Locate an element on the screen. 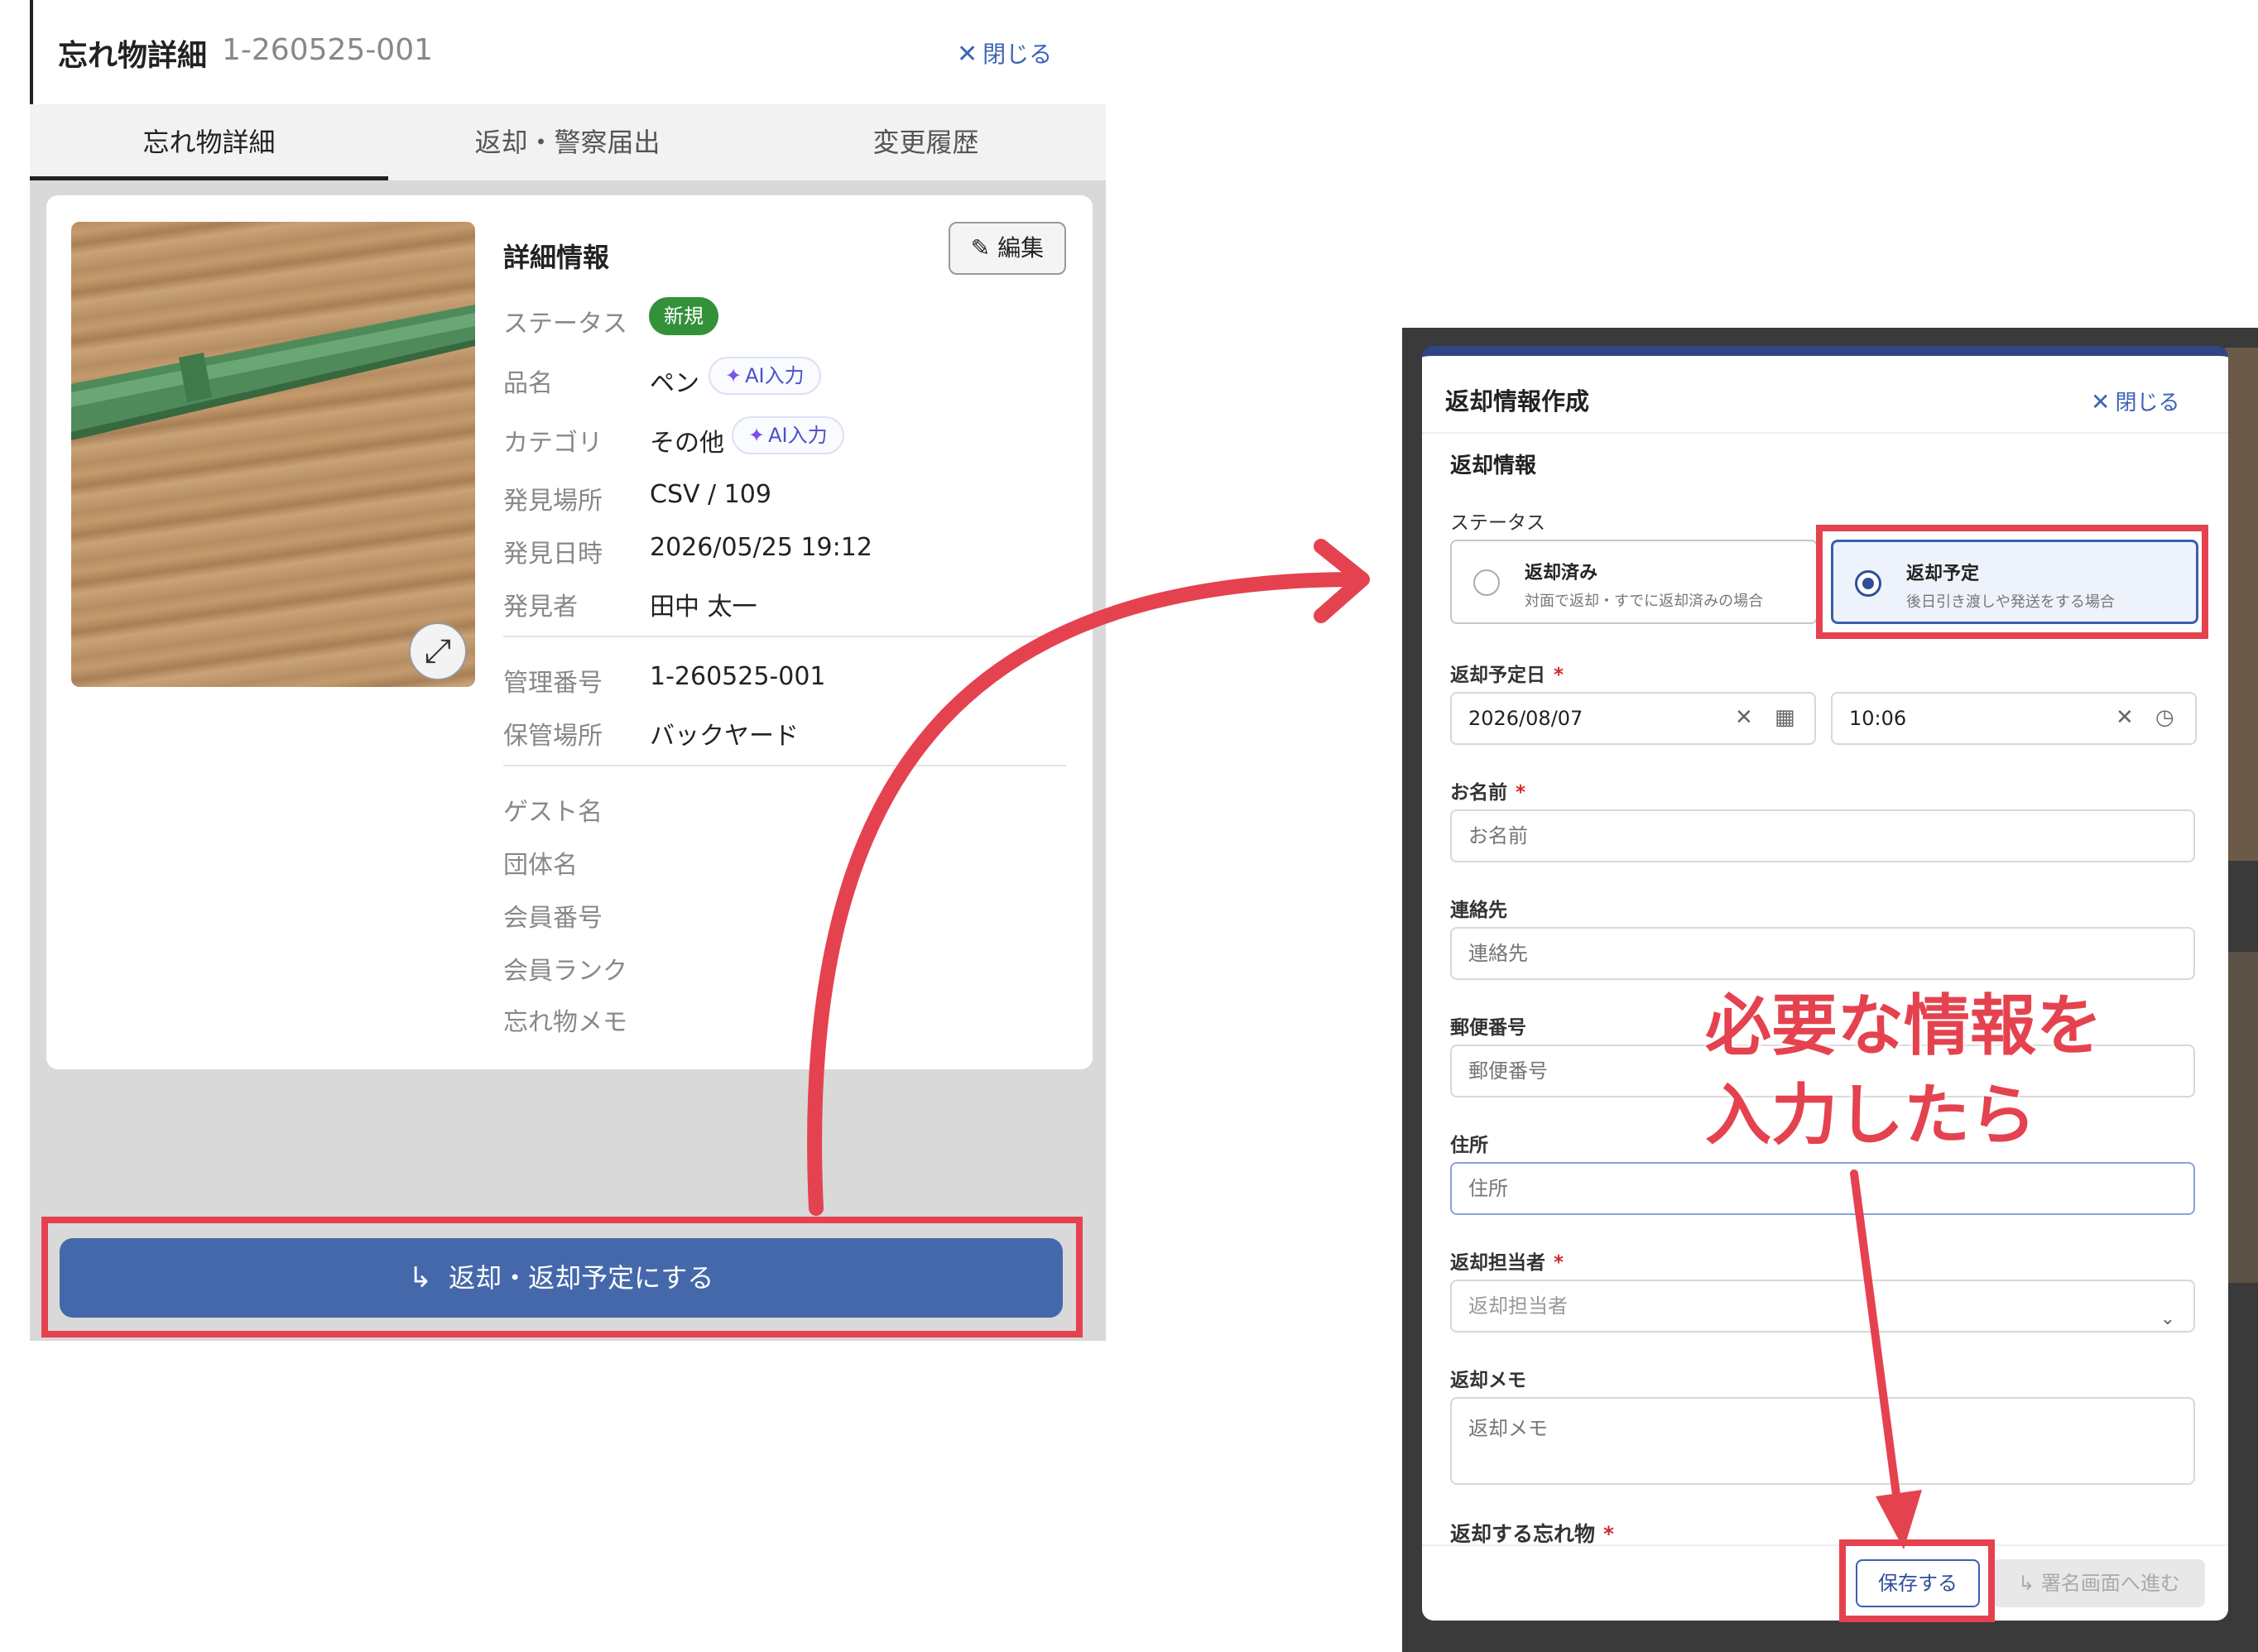 Image resolution: width=2258 pixels, height=1652 pixels. edit-button: ✎ 編集 is located at coordinates (1008, 249).